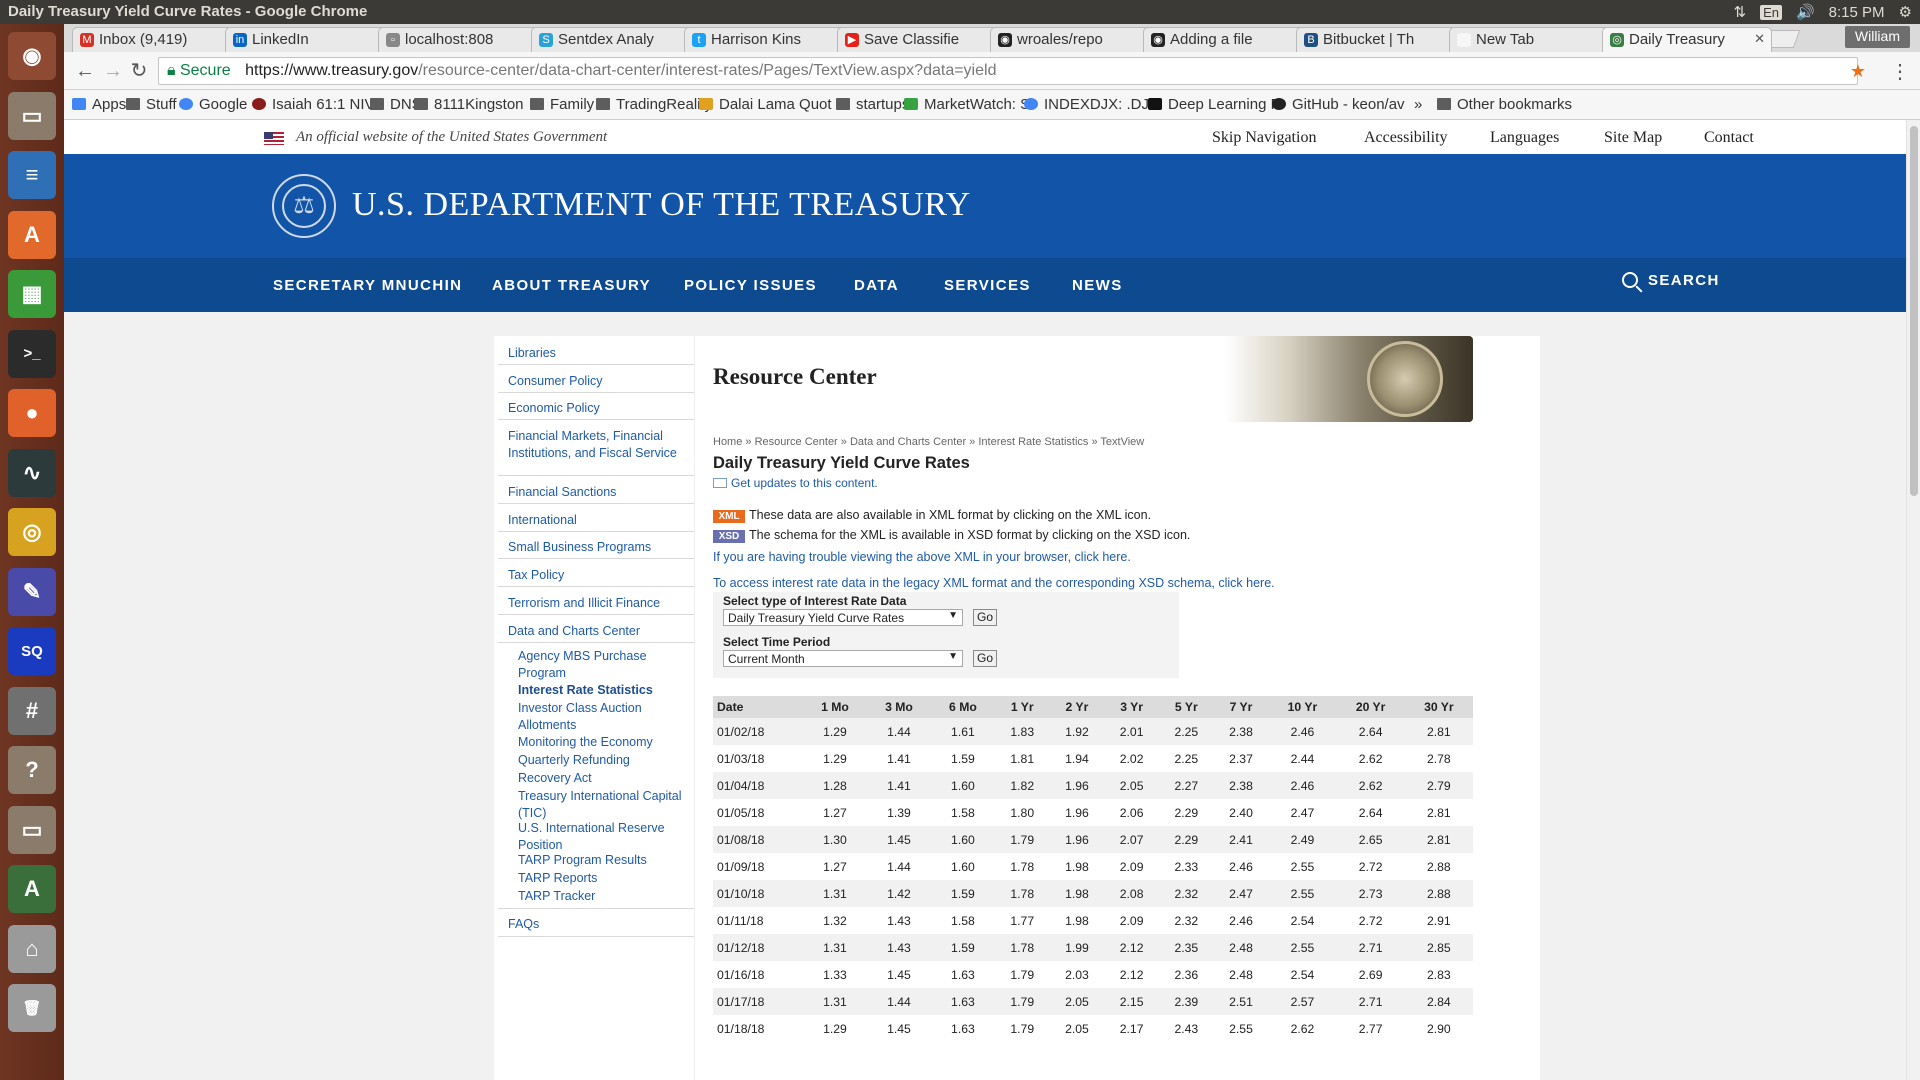  What do you see at coordinates (32, 532) in the screenshot?
I see `launcher-chrome-icon: ◎` at bounding box center [32, 532].